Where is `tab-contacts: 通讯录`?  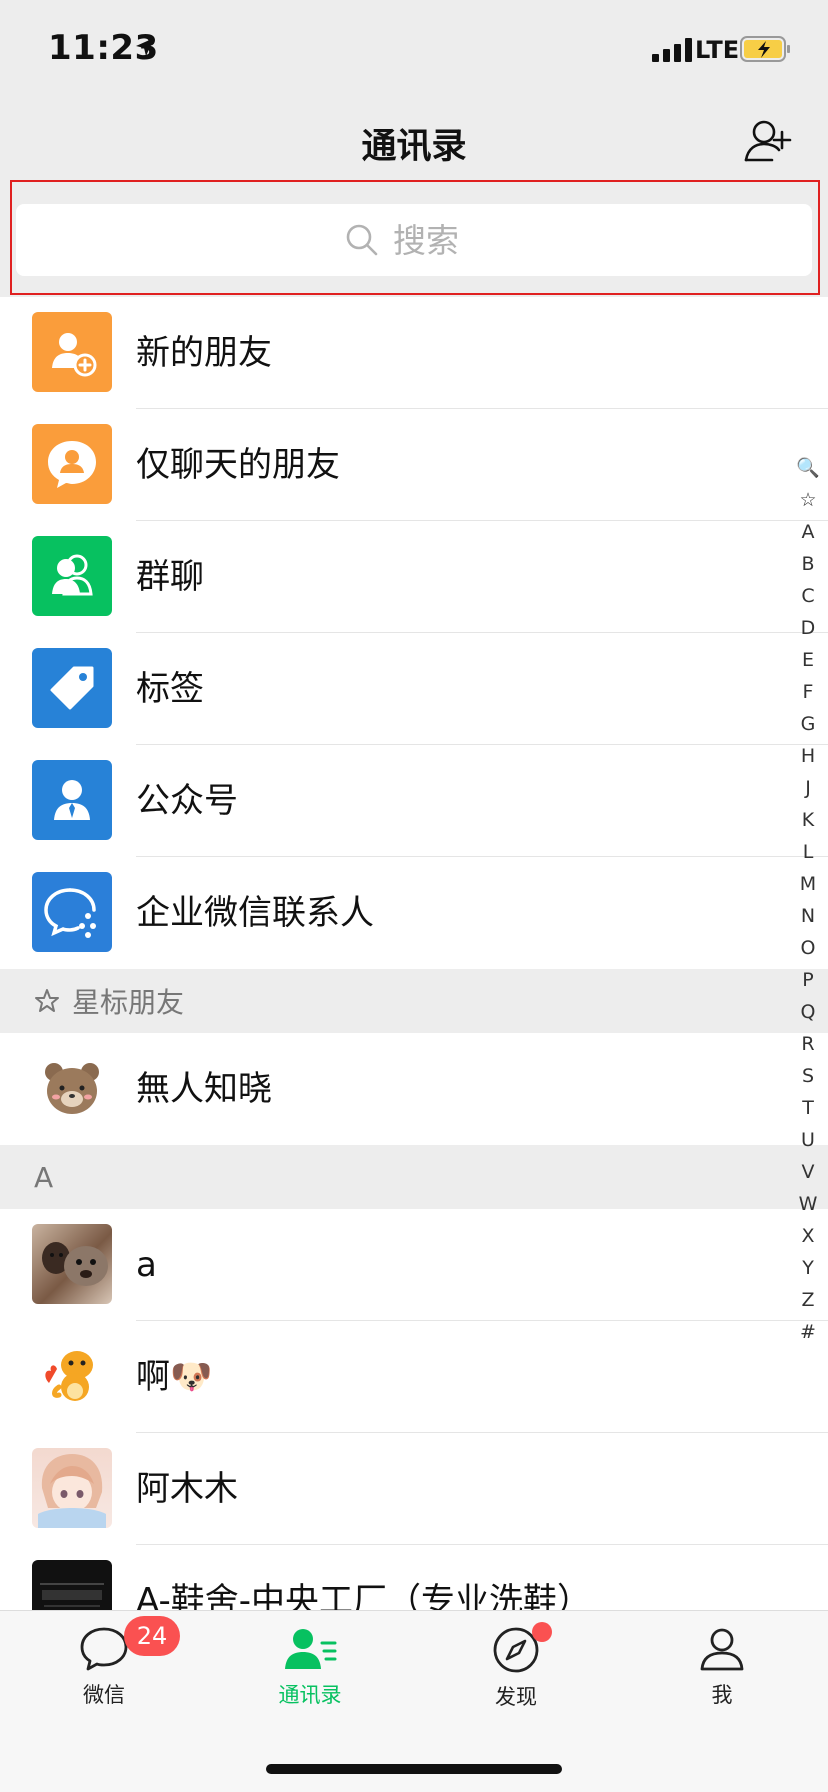
tab-contacts: 通讯录 is located at coordinates (310, 1667).